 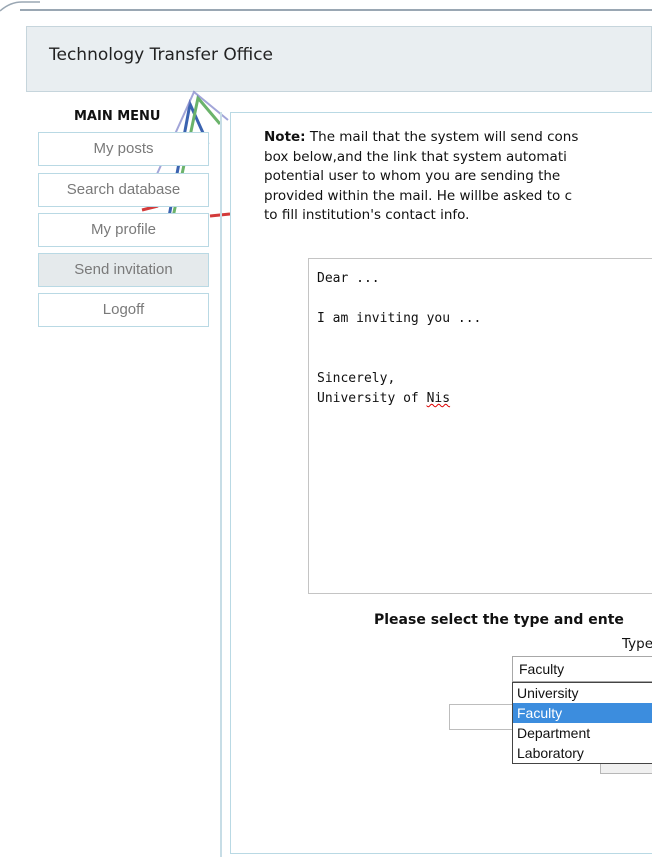 I want to click on window-top-border, so click(x=336, y=10).